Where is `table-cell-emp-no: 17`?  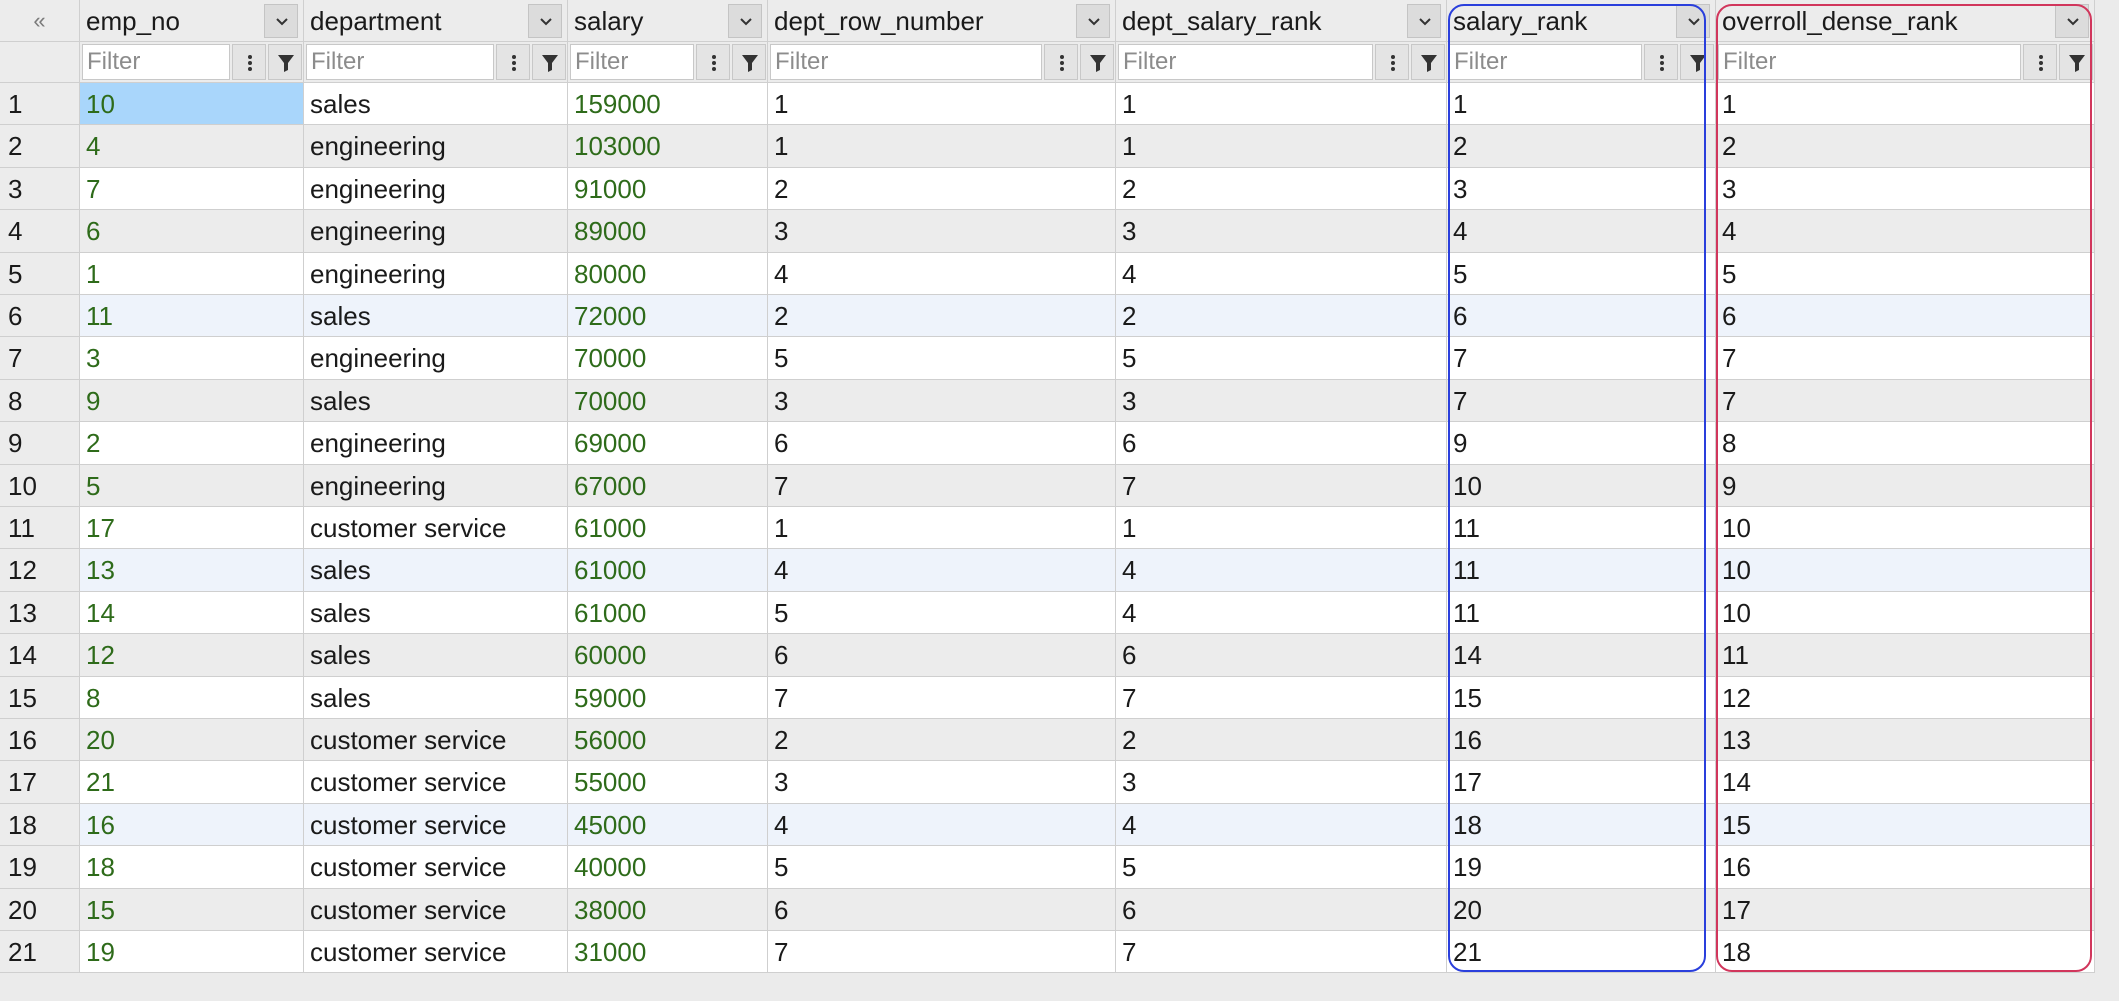
table-cell-emp-no: 17 is located at coordinates (192, 528).